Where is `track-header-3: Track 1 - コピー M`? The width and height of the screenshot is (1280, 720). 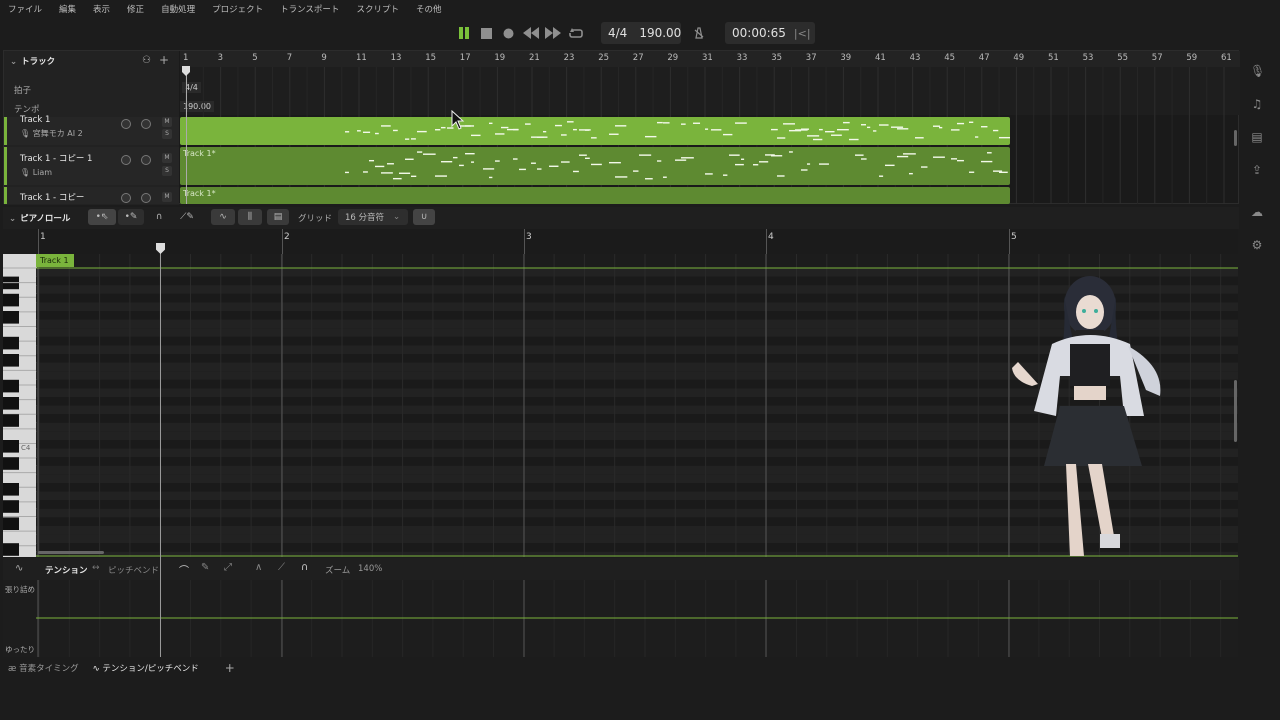 track-header-3: Track 1 - コピー M is located at coordinates (91, 195).